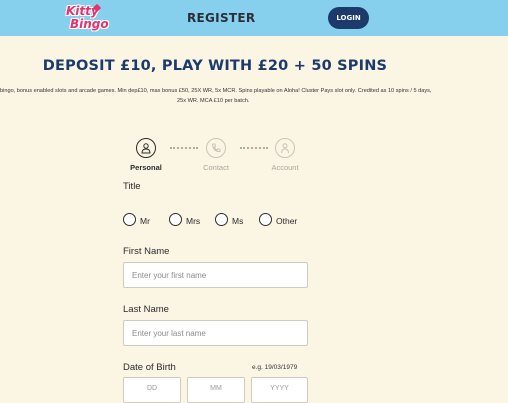  I want to click on step-account: Account, so click(285, 155).